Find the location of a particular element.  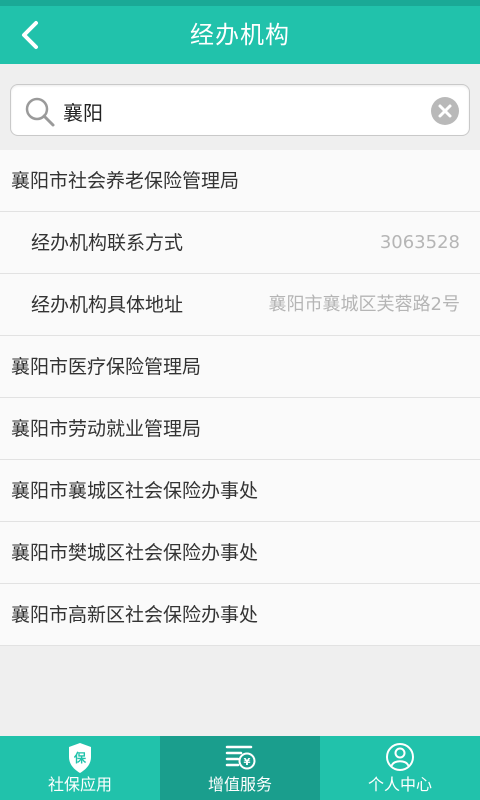

address-value: 襄阳市襄城区芙蓉路2号 is located at coordinates (364, 304).